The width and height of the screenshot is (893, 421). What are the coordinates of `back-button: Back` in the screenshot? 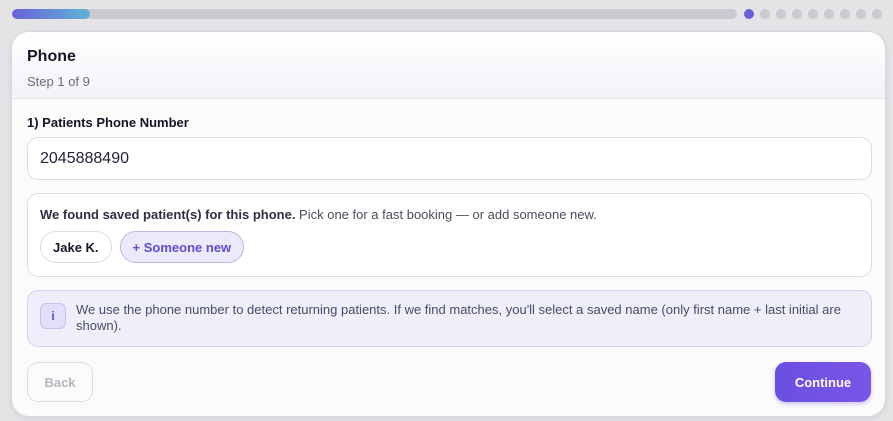 It's located at (60, 382).